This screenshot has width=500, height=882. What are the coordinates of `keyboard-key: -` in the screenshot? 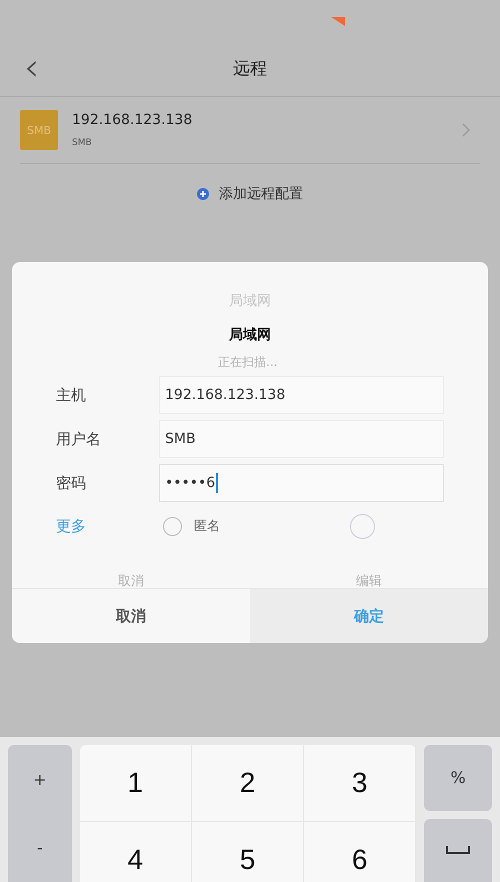 It's located at (40, 848).